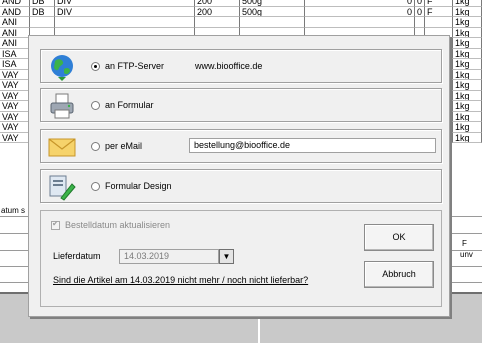  I want to click on table-cell: F, so click(439, 11).